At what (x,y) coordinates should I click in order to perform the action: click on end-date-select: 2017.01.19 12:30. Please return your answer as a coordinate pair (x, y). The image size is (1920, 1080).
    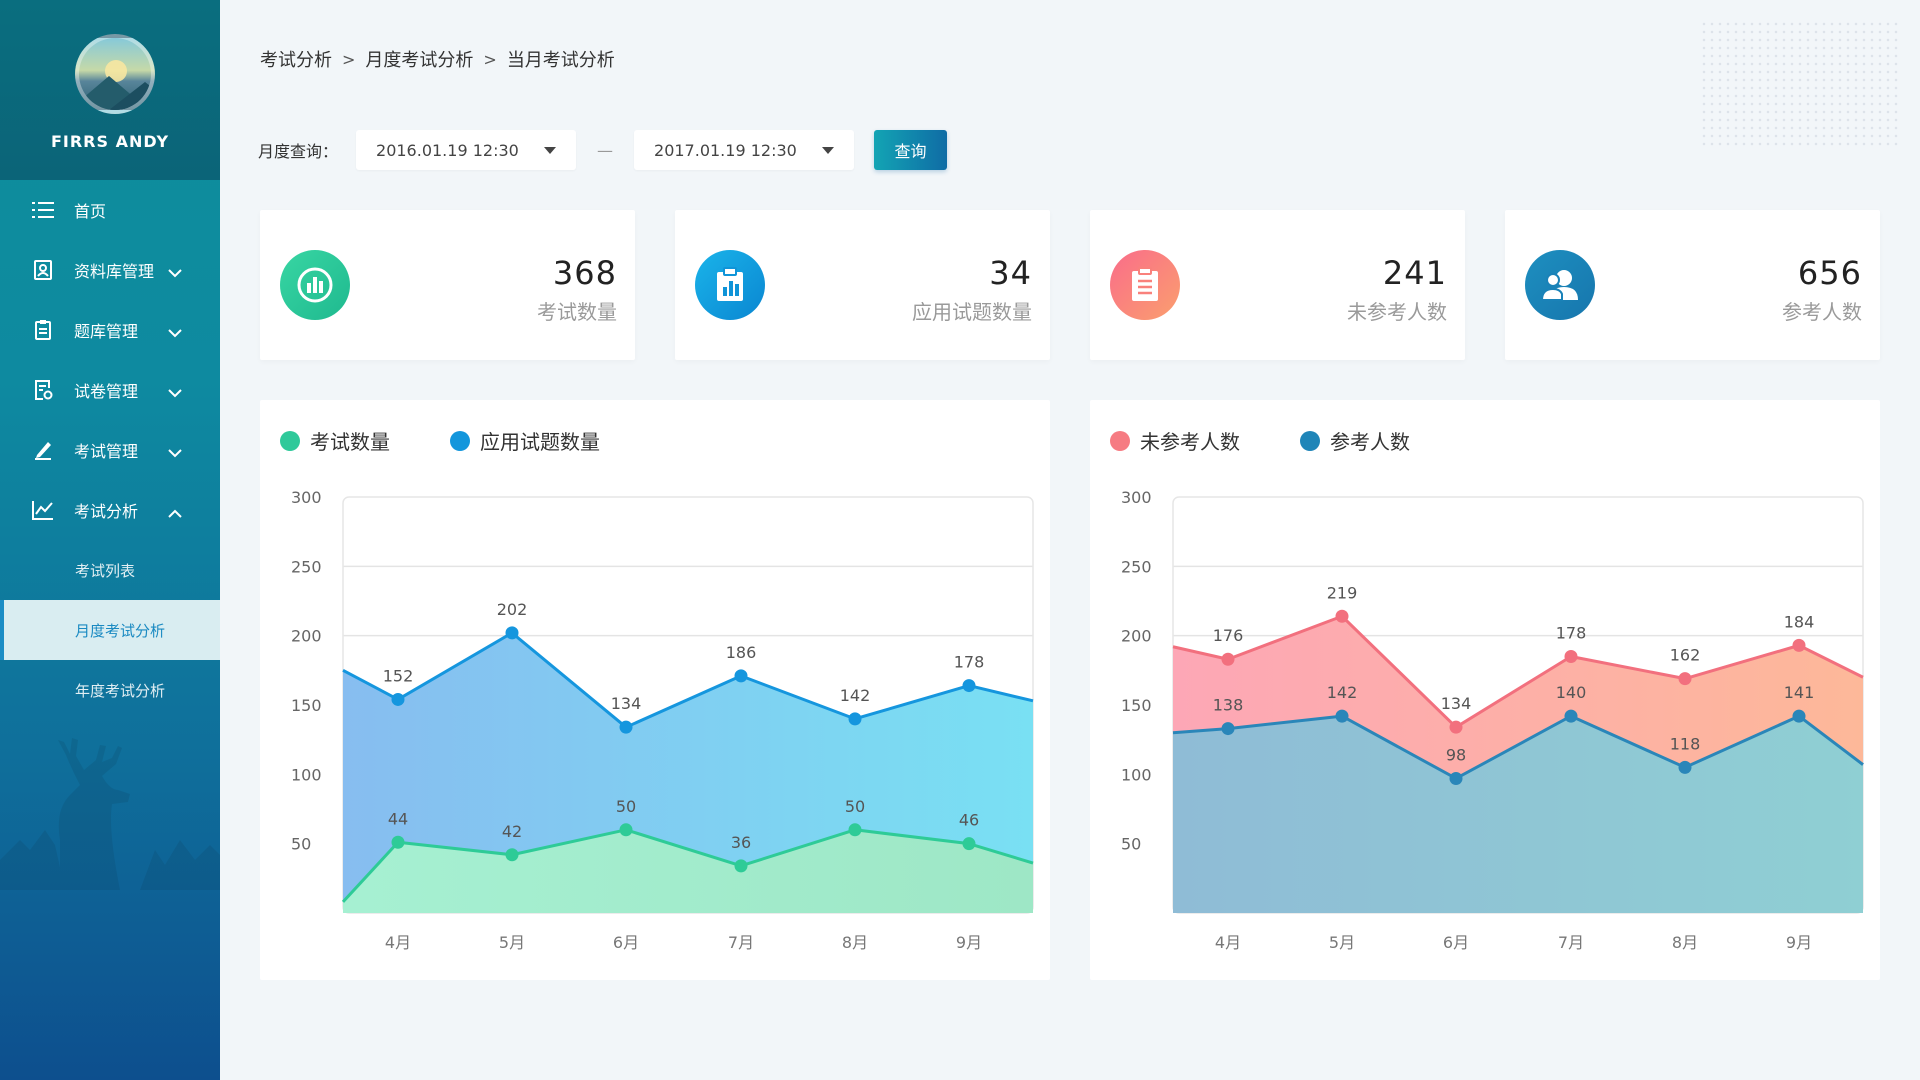
    Looking at the image, I should click on (744, 150).